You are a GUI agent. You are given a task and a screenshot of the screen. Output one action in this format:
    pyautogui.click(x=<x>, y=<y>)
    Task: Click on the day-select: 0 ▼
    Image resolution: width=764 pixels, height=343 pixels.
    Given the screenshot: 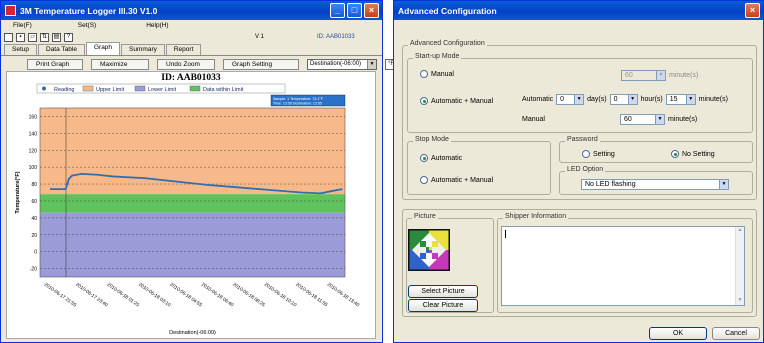 What is the action you would take?
    pyautogui.click(x=570, y=99)
    